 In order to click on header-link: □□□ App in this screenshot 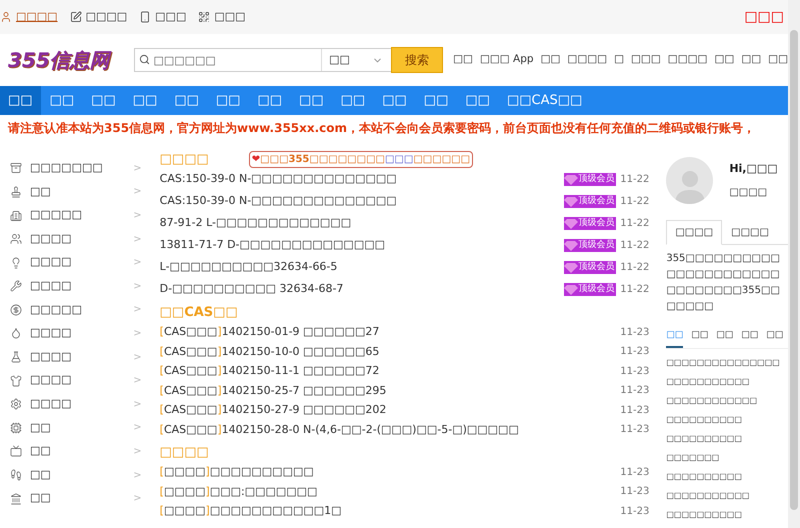, I will do `click(507, 60)`.